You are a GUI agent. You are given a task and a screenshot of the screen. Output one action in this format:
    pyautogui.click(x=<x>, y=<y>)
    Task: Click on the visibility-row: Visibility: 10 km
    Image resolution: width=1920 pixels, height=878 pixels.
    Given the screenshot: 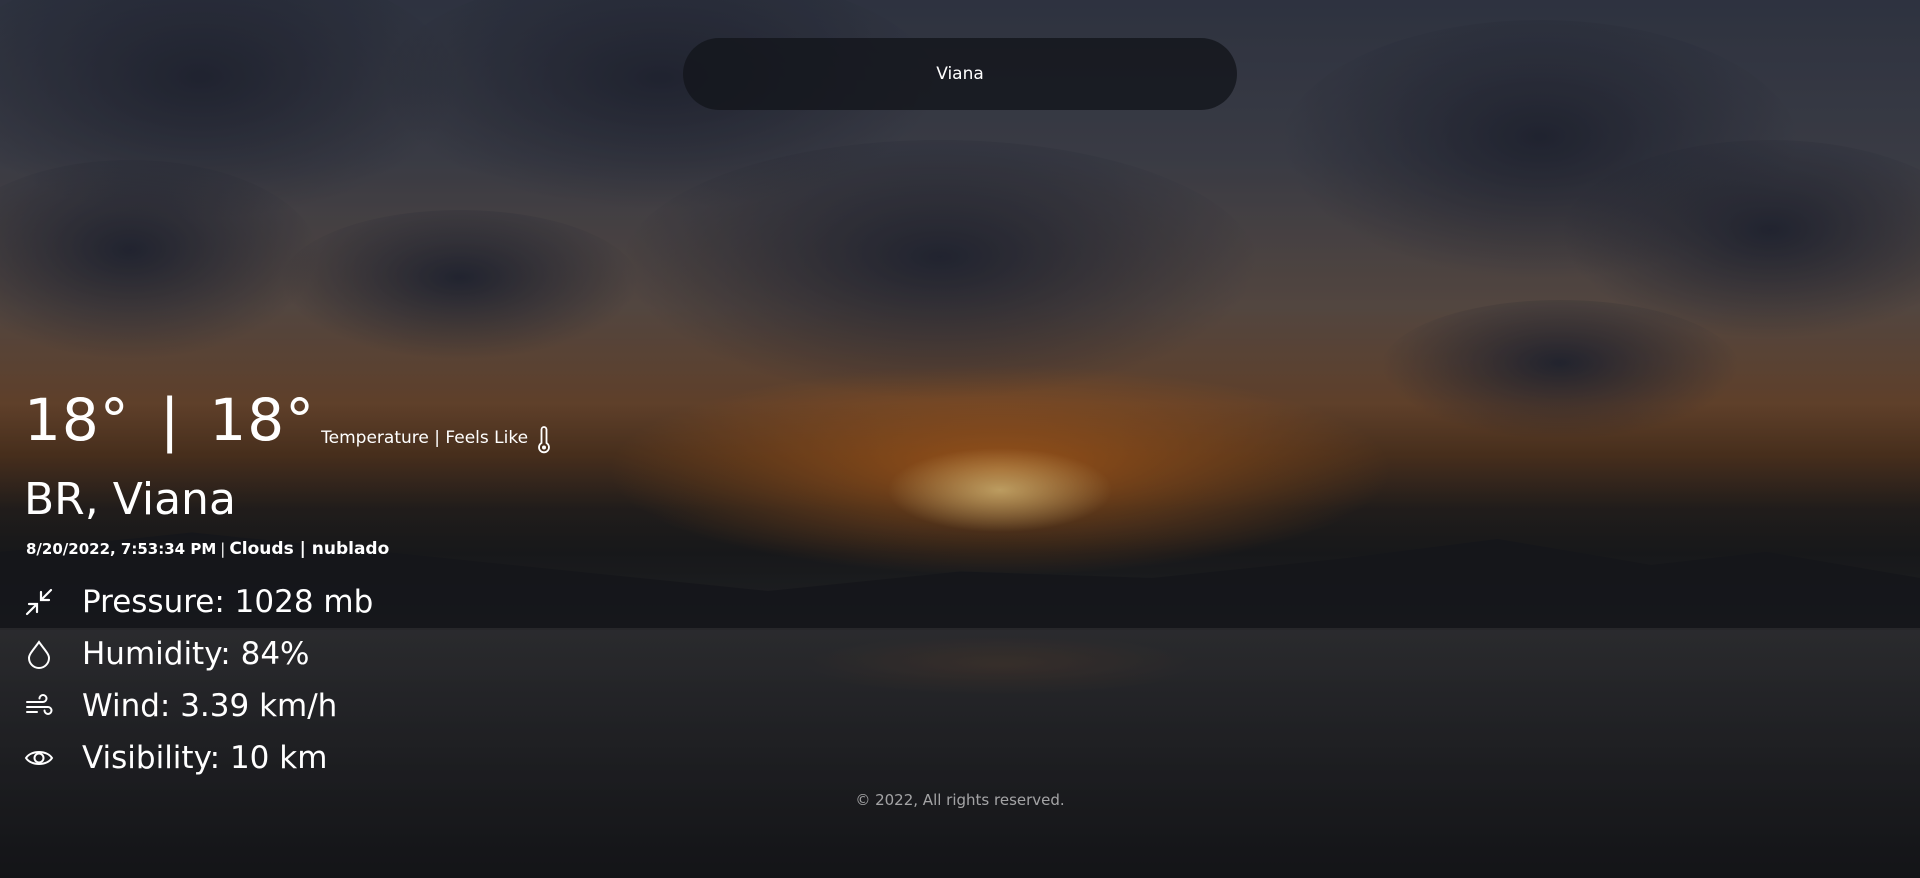 What is the action you would take?
    pyautogui.click(x=198, y=758)
    